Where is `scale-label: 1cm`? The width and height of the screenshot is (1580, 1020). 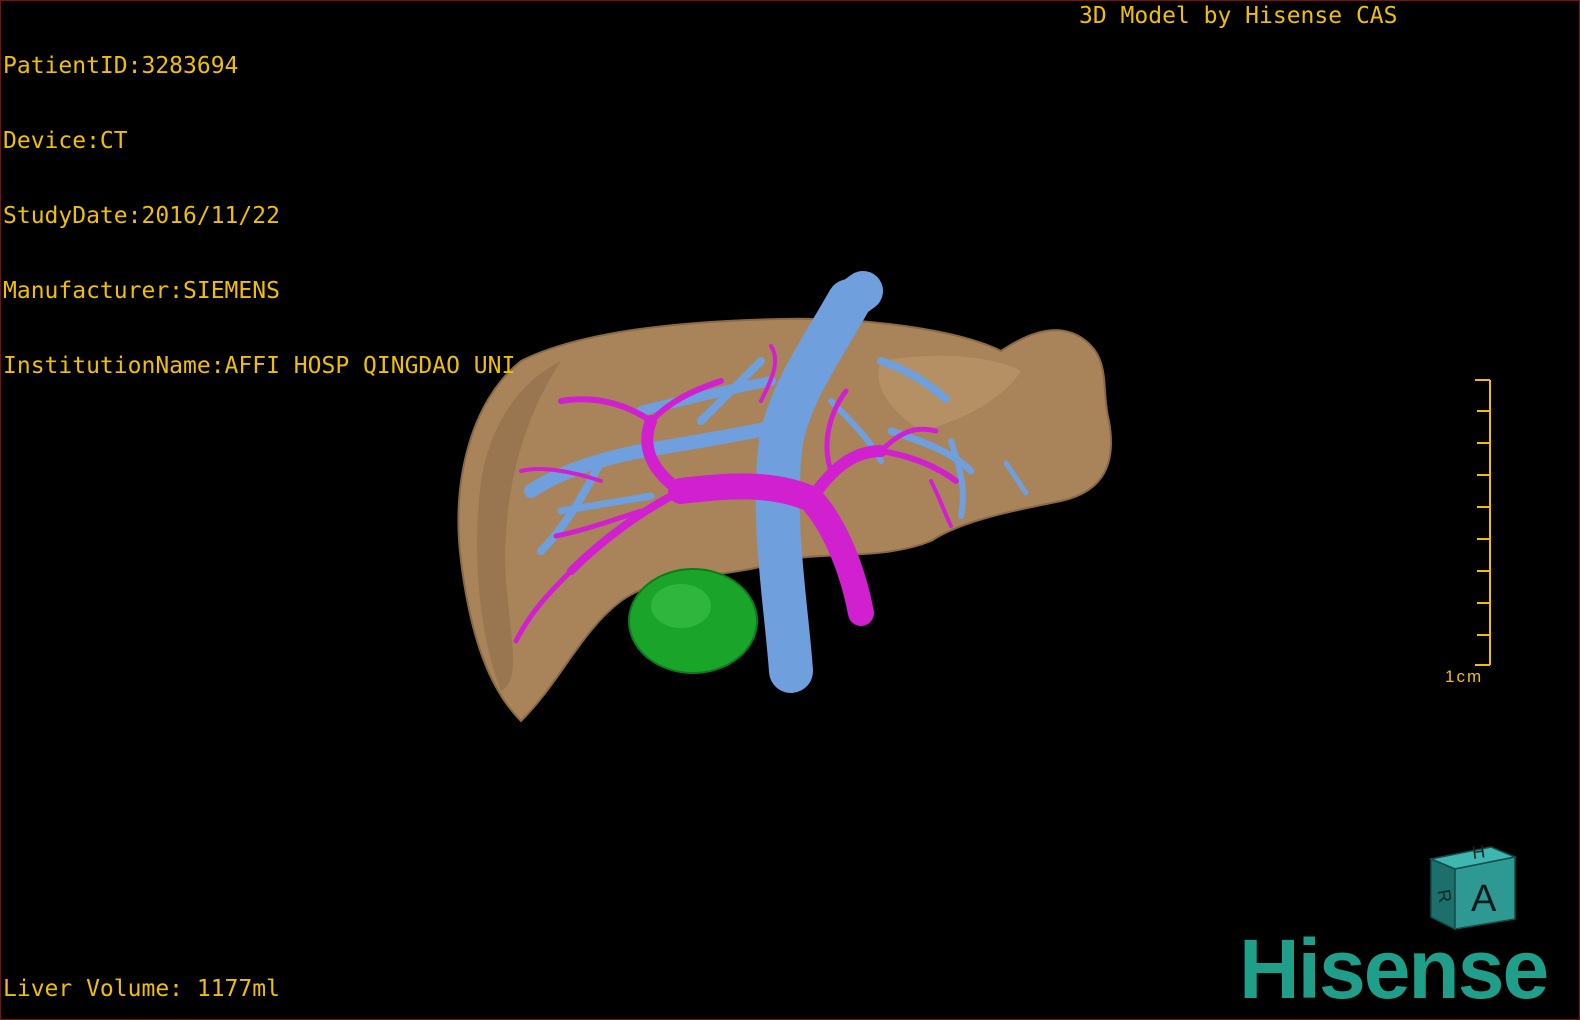 scale-label: 1cm is located at coordinates (1464, 676).